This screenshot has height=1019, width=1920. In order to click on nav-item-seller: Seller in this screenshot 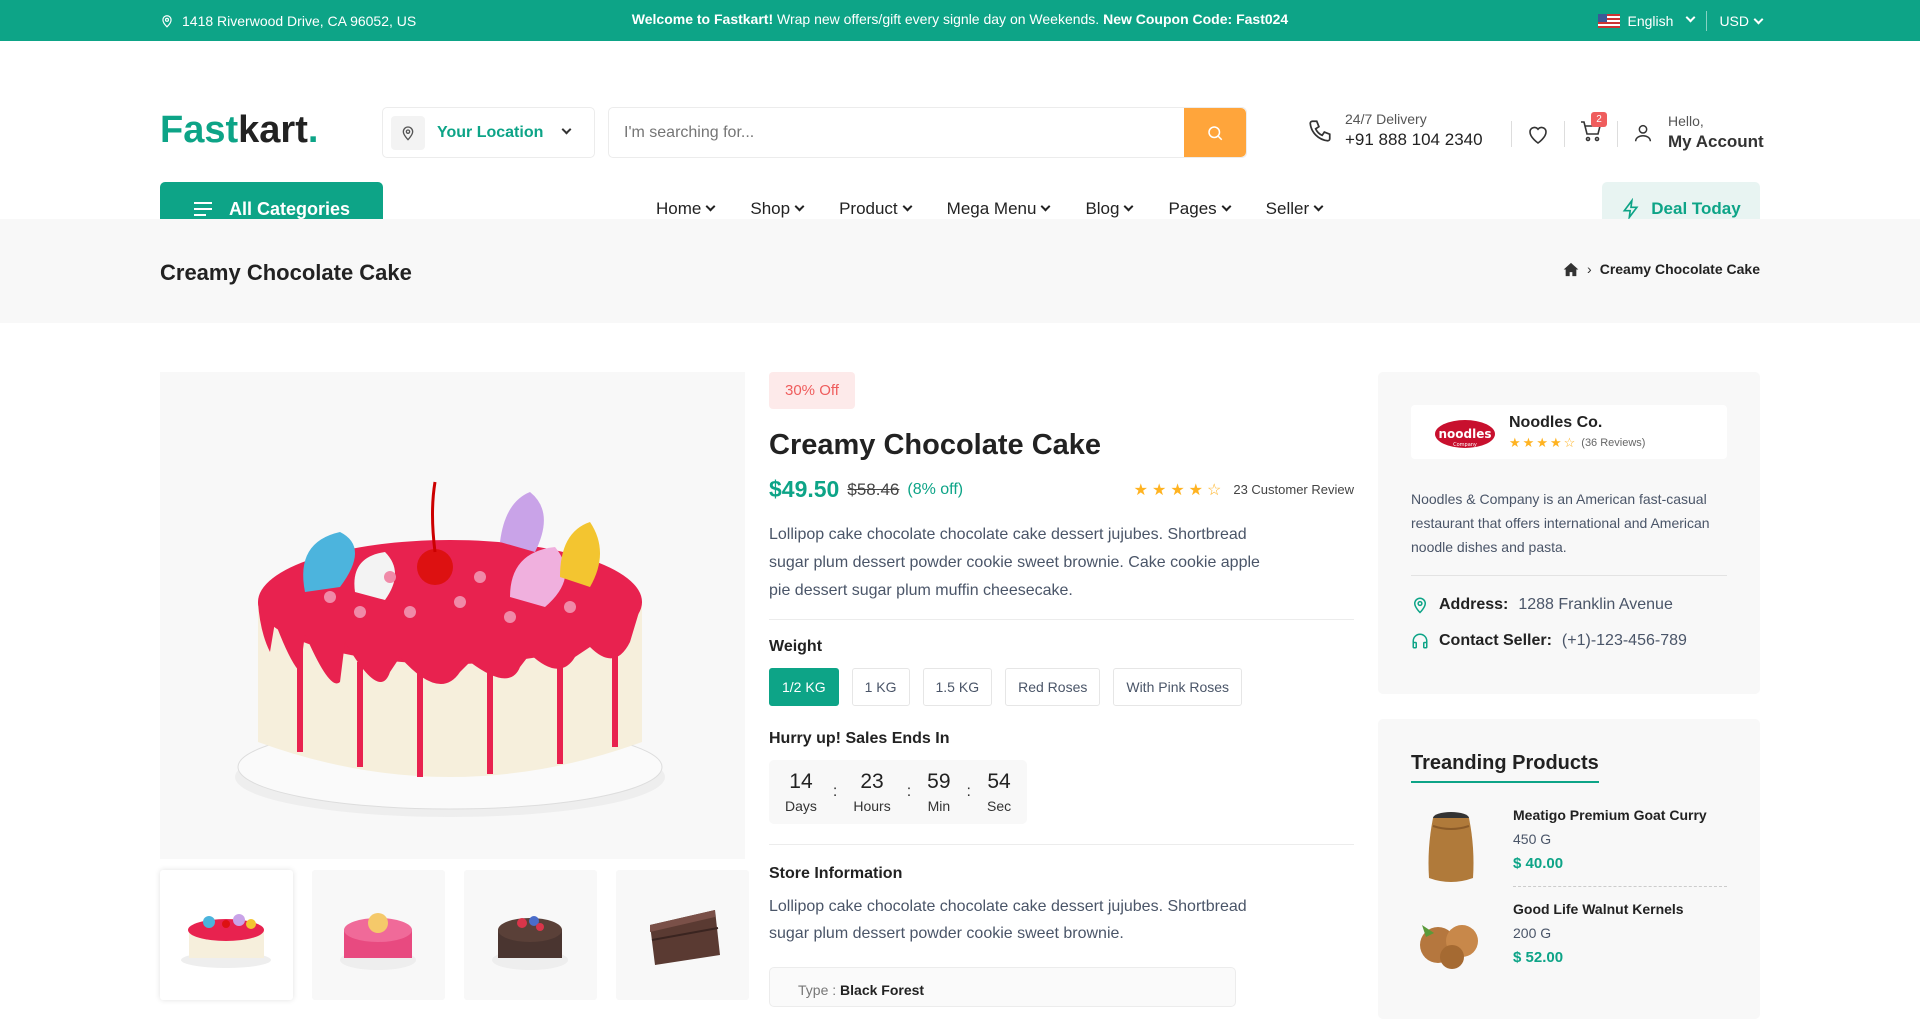, I will do `click(1294, 209)`.